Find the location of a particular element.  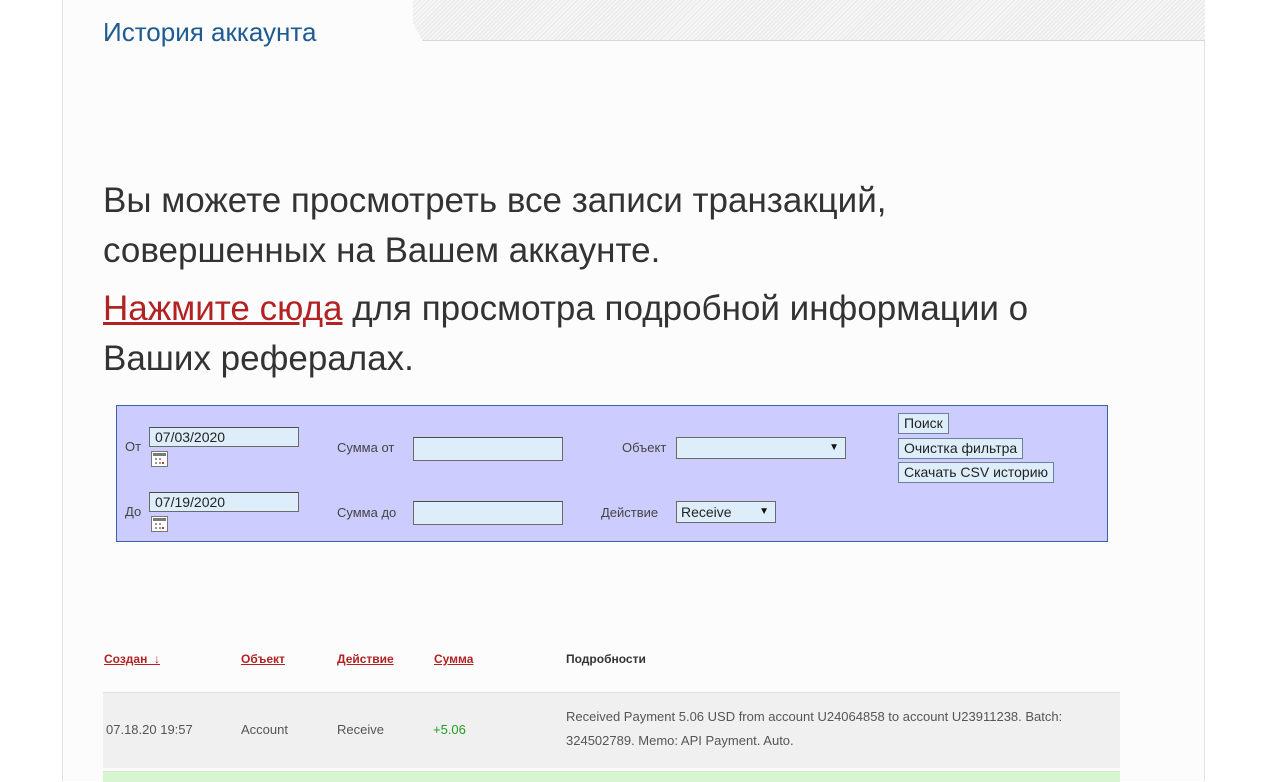

amount-from-field is located at coordinates (488, 449).